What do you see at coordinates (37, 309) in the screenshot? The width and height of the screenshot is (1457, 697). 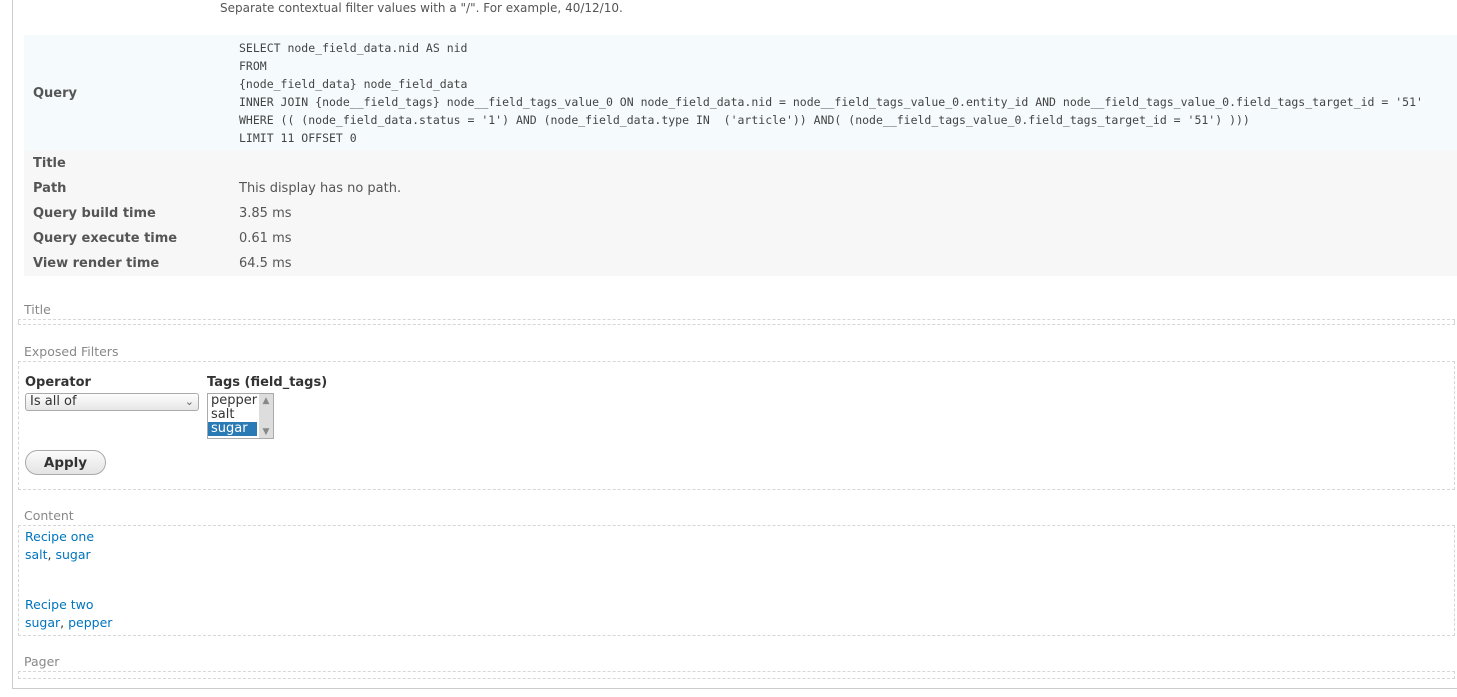 I see `title-section-label: Title` at bounding box center [37, 309].